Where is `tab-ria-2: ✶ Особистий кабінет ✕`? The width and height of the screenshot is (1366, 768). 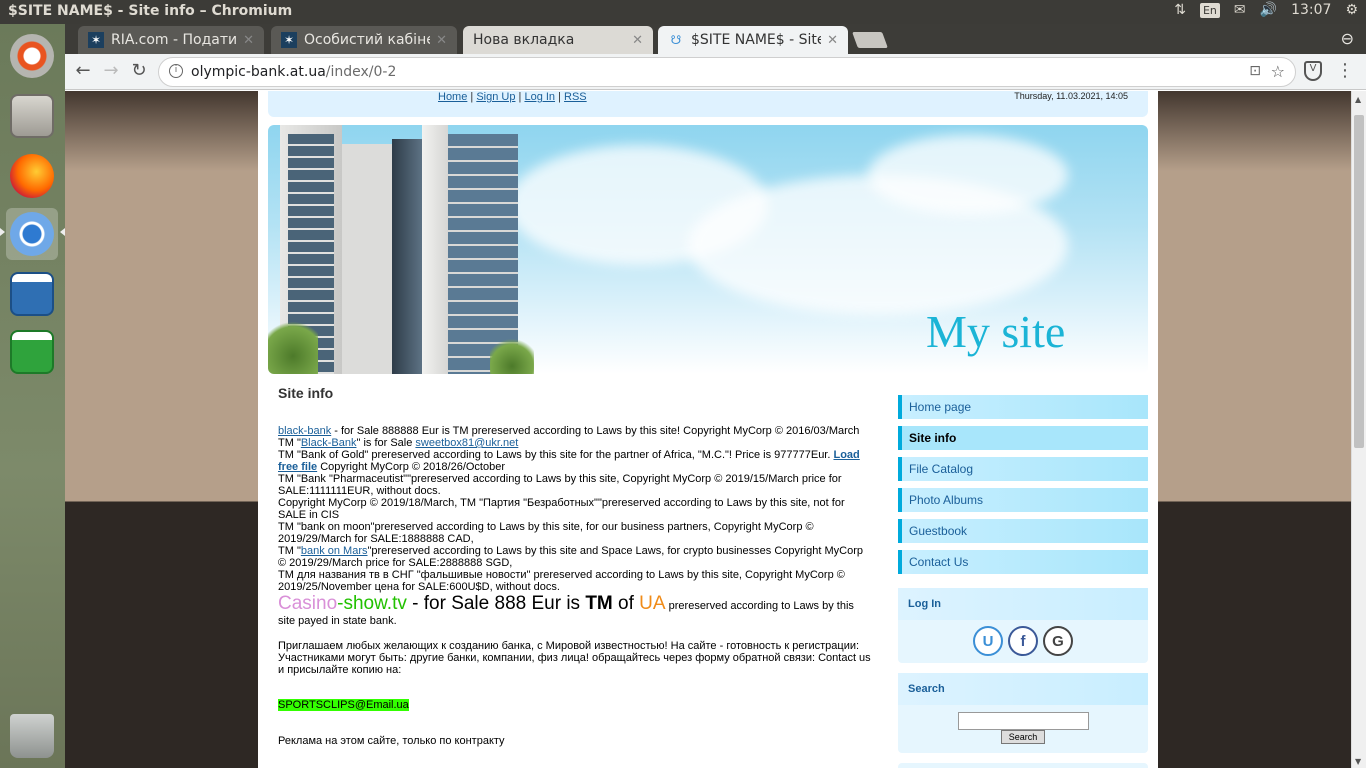
tab-ria-2: ✶ Особистий кабінет ✕ is located at coordinates (364, 40).